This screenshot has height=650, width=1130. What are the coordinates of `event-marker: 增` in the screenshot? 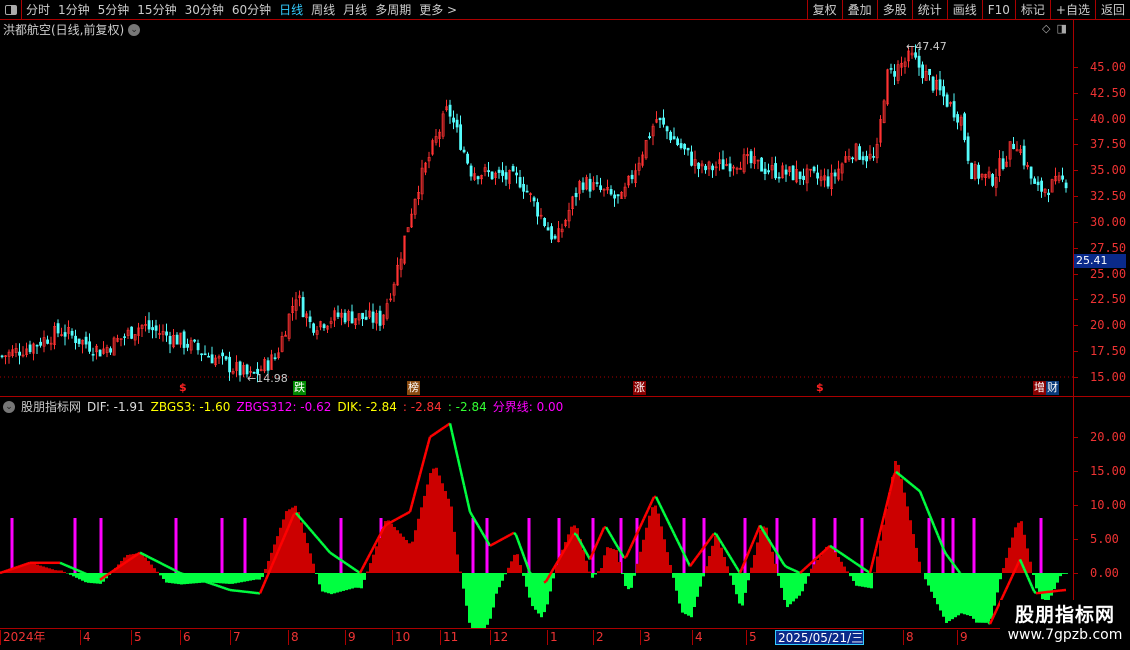 It's located at (1039, 388).